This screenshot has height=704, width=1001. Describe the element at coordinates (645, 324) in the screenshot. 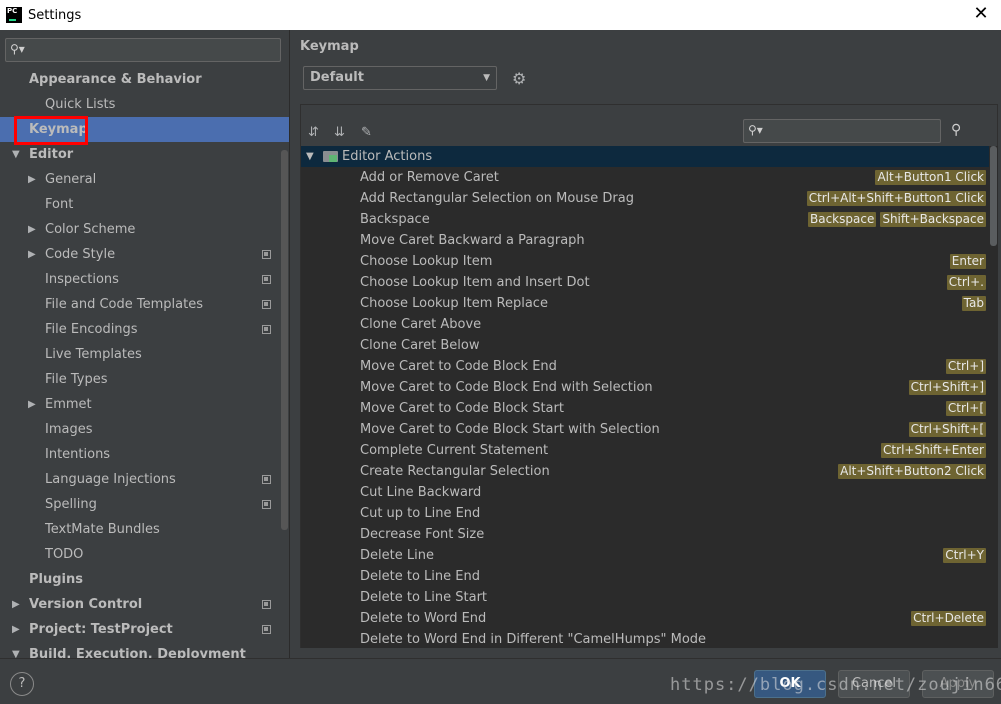

I see `action-row: Clone Caret Above` at that location.